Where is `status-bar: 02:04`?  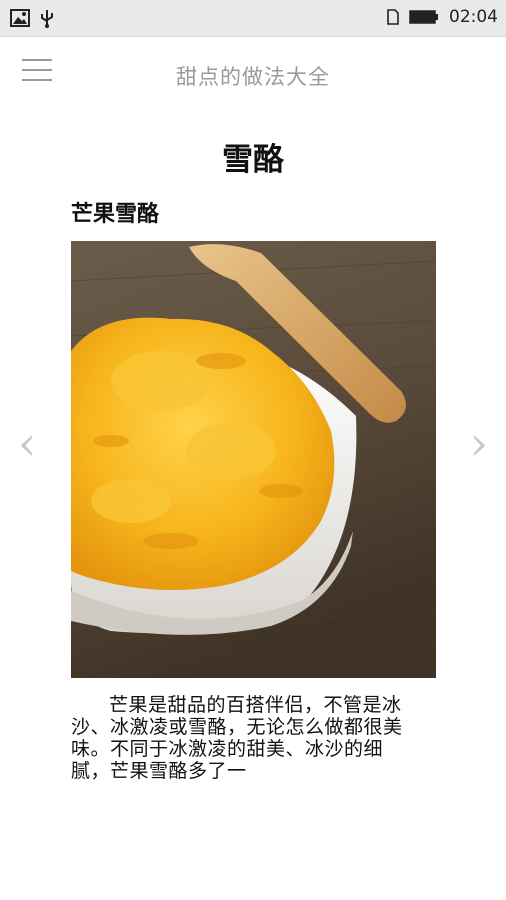 status-bar: 02:04 is located at coordinates (253, 18).